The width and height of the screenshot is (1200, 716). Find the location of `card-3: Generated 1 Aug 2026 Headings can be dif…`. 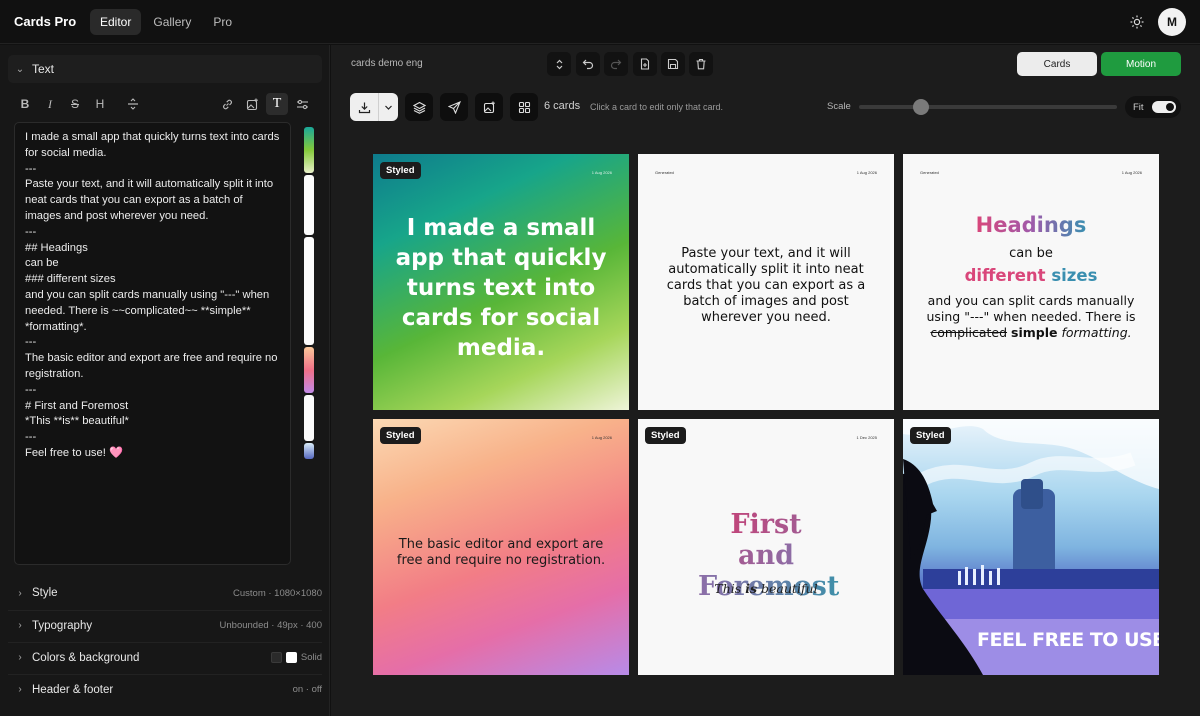

card-3: Generated 1 Aug 2026 Headings can be dif… is located at coordinates (1031, 282).